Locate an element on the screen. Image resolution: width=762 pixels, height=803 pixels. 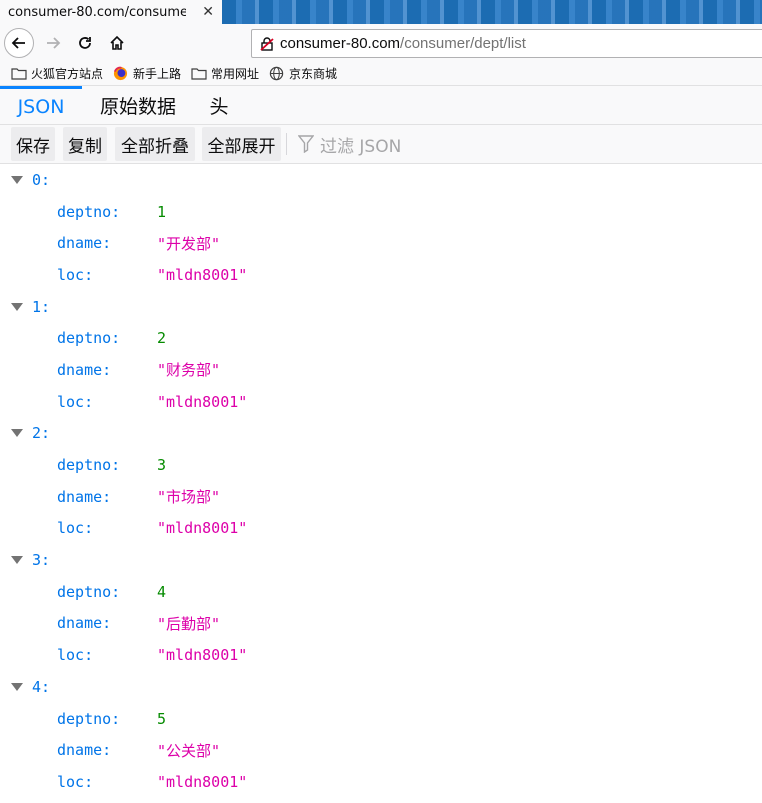
number-value: 4 is located at coordinates (162, 591).